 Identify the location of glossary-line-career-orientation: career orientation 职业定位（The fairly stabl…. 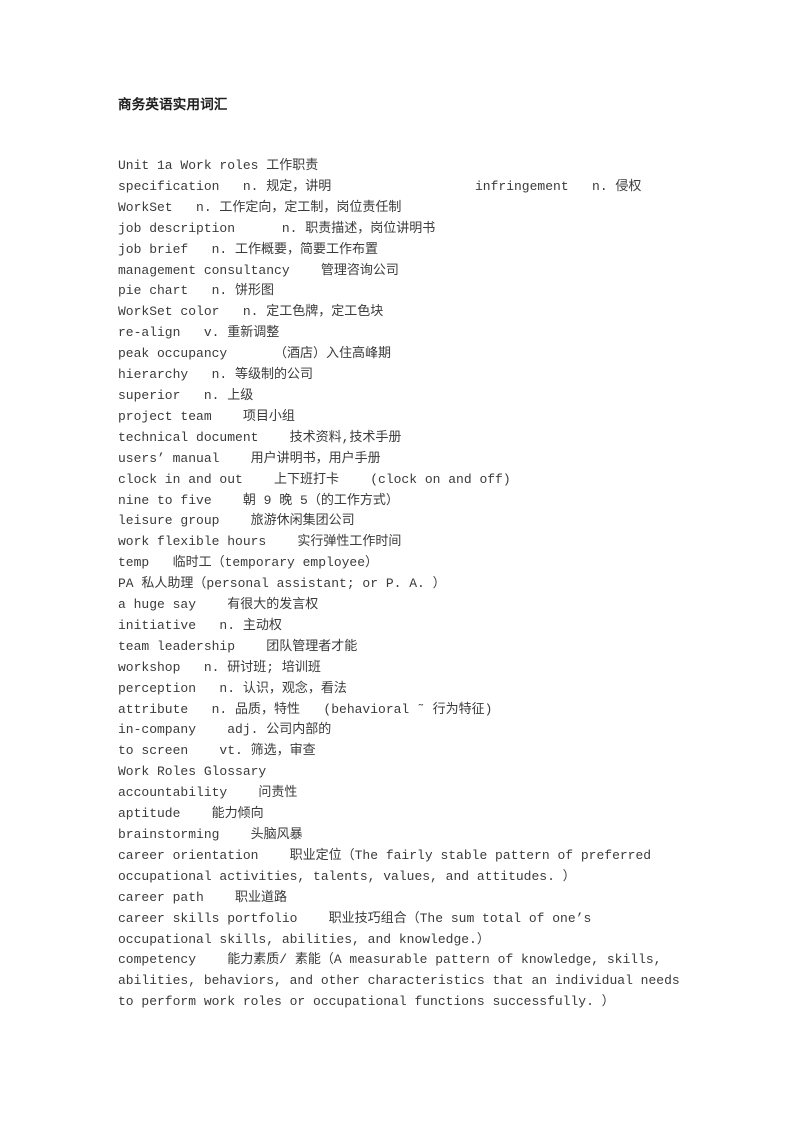
(388, 865).